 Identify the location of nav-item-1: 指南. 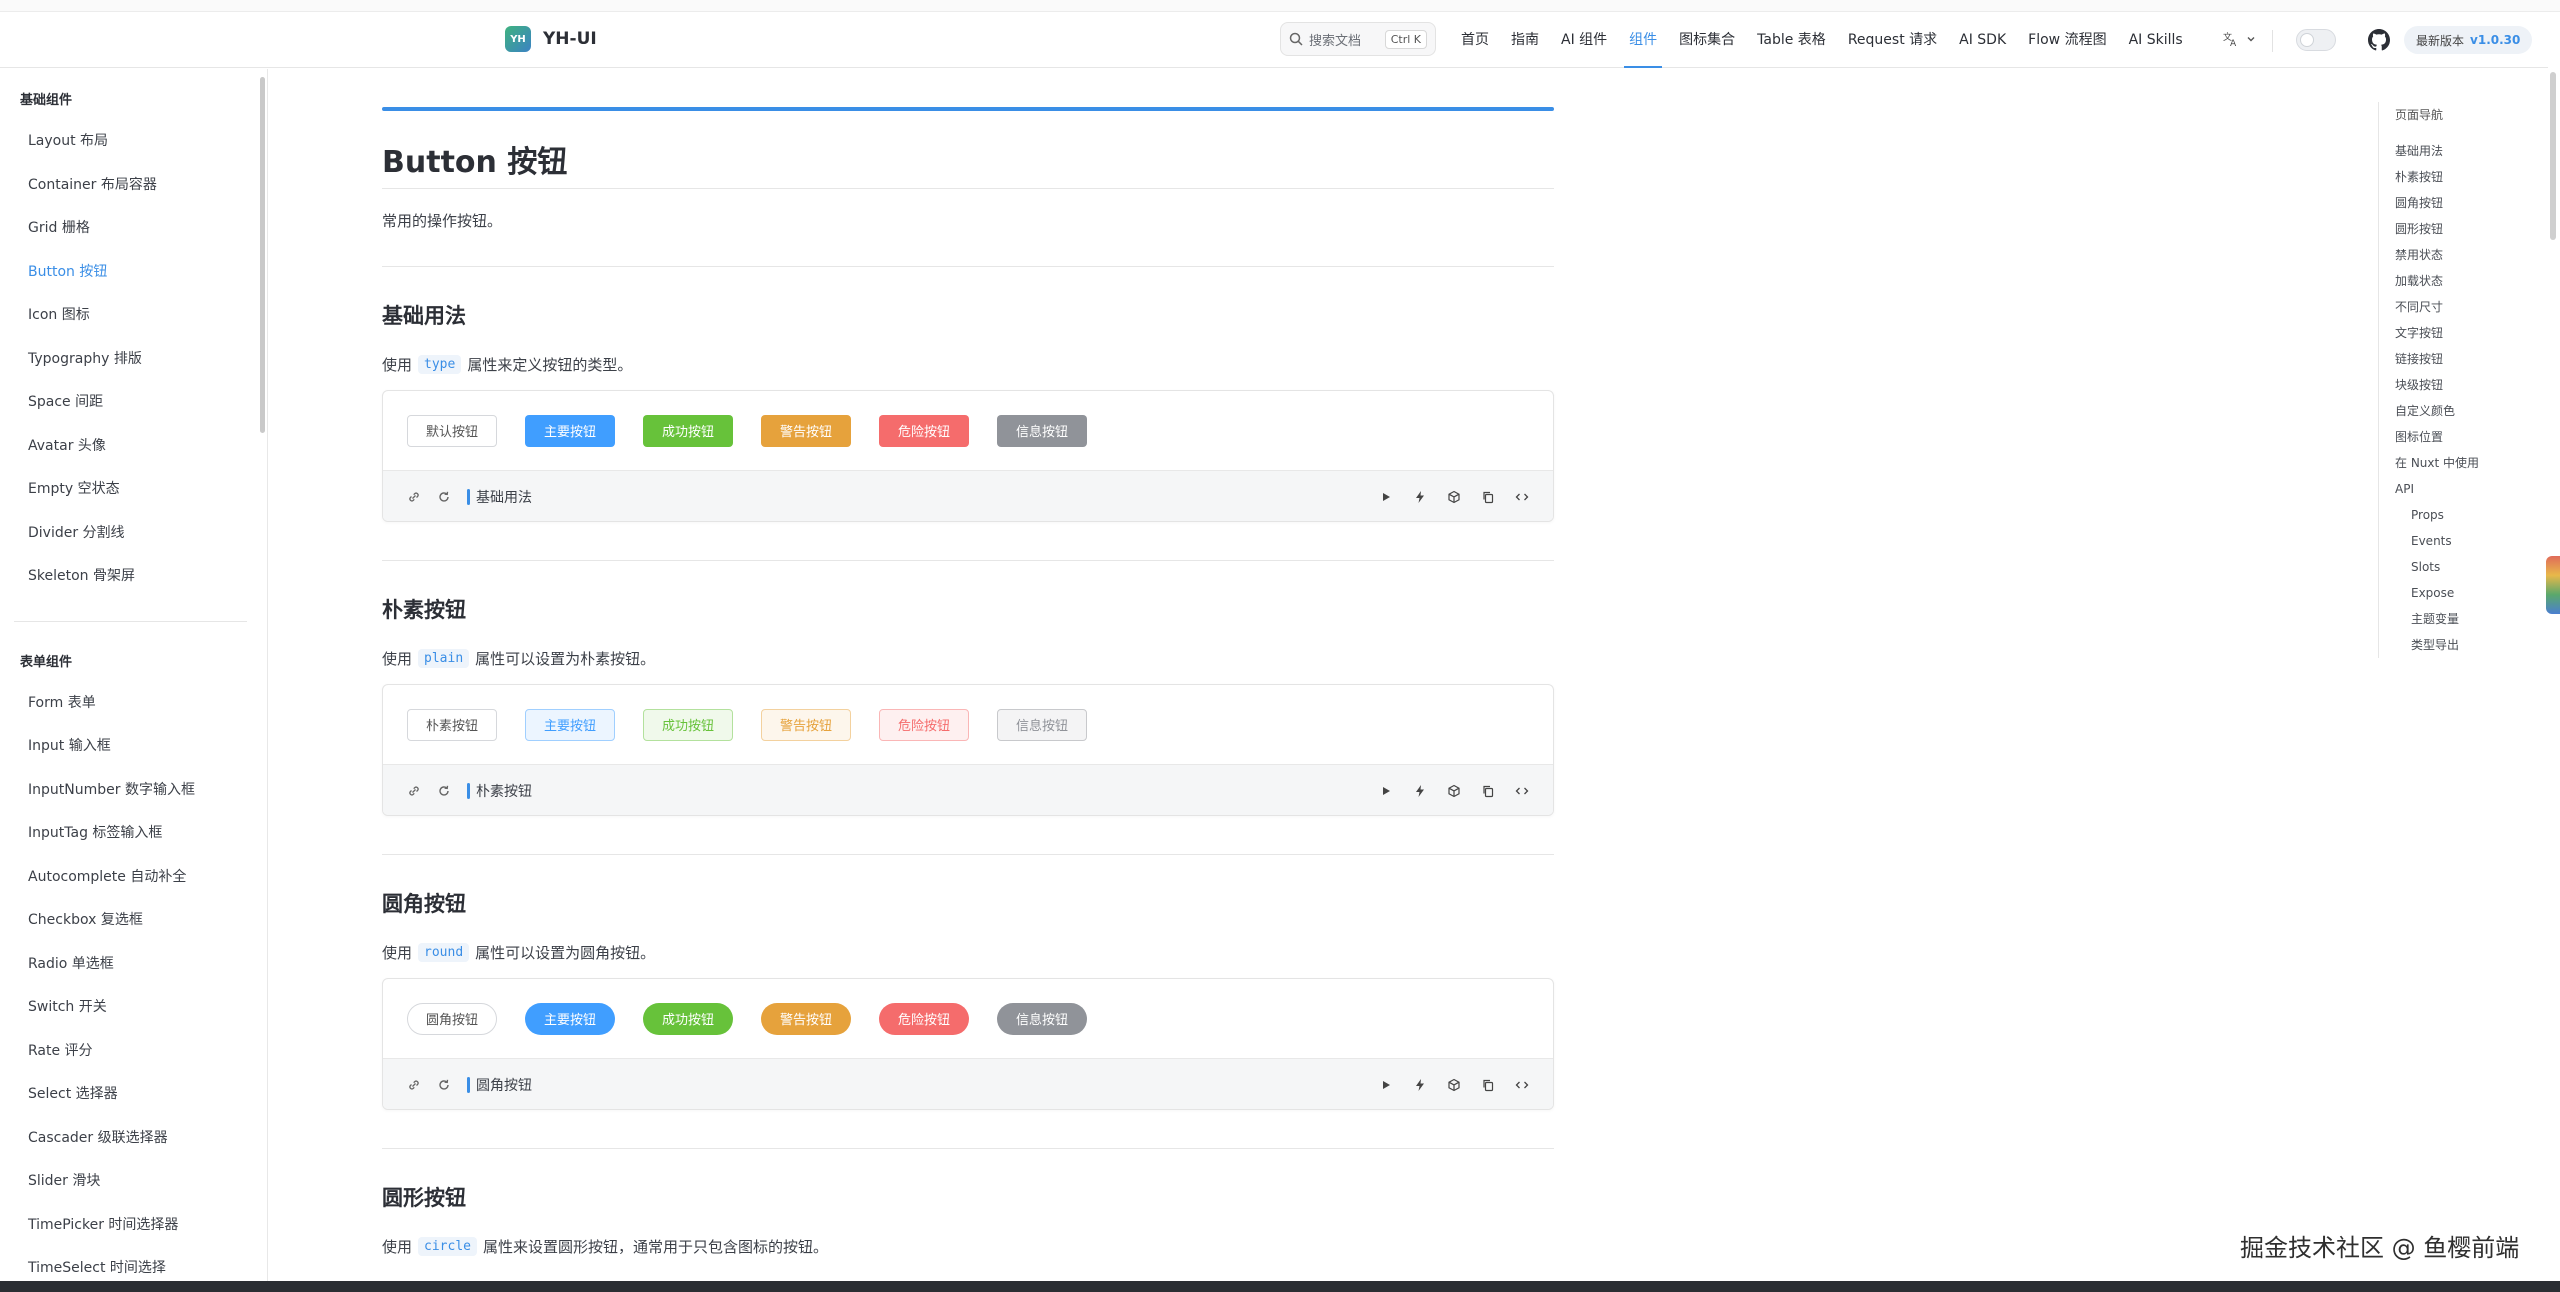
(1525, 40).